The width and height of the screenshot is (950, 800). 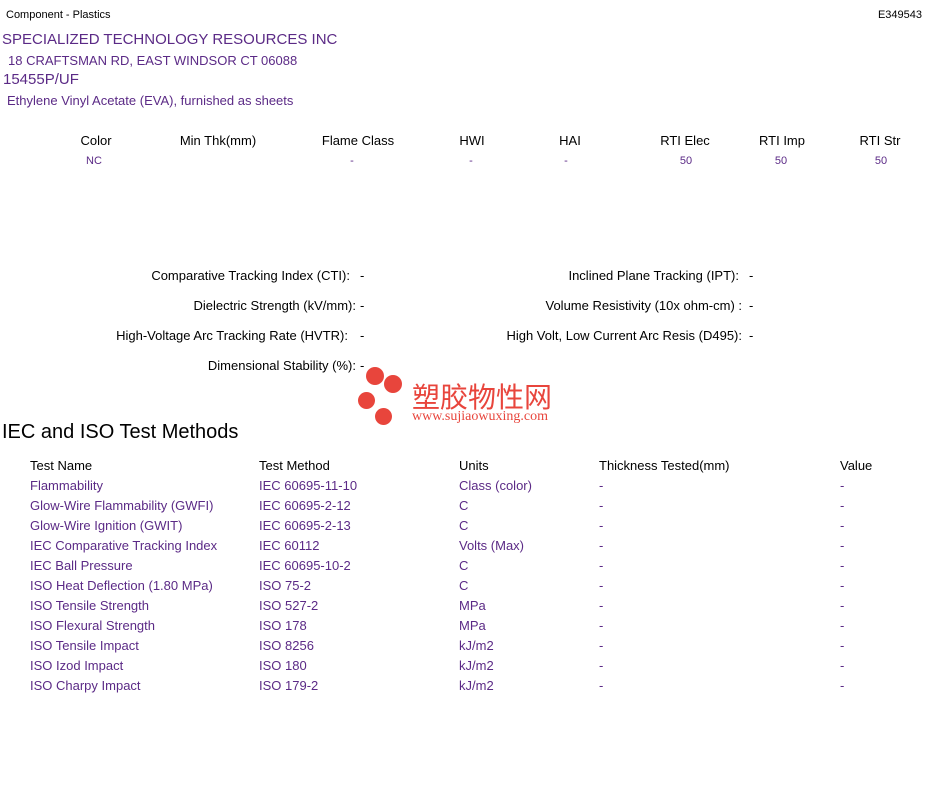 What do you see at coordinates (358, 140) in the screenshot?
I see `rating-header-flame-class: Flame Class` at bounding box center [358, 140].